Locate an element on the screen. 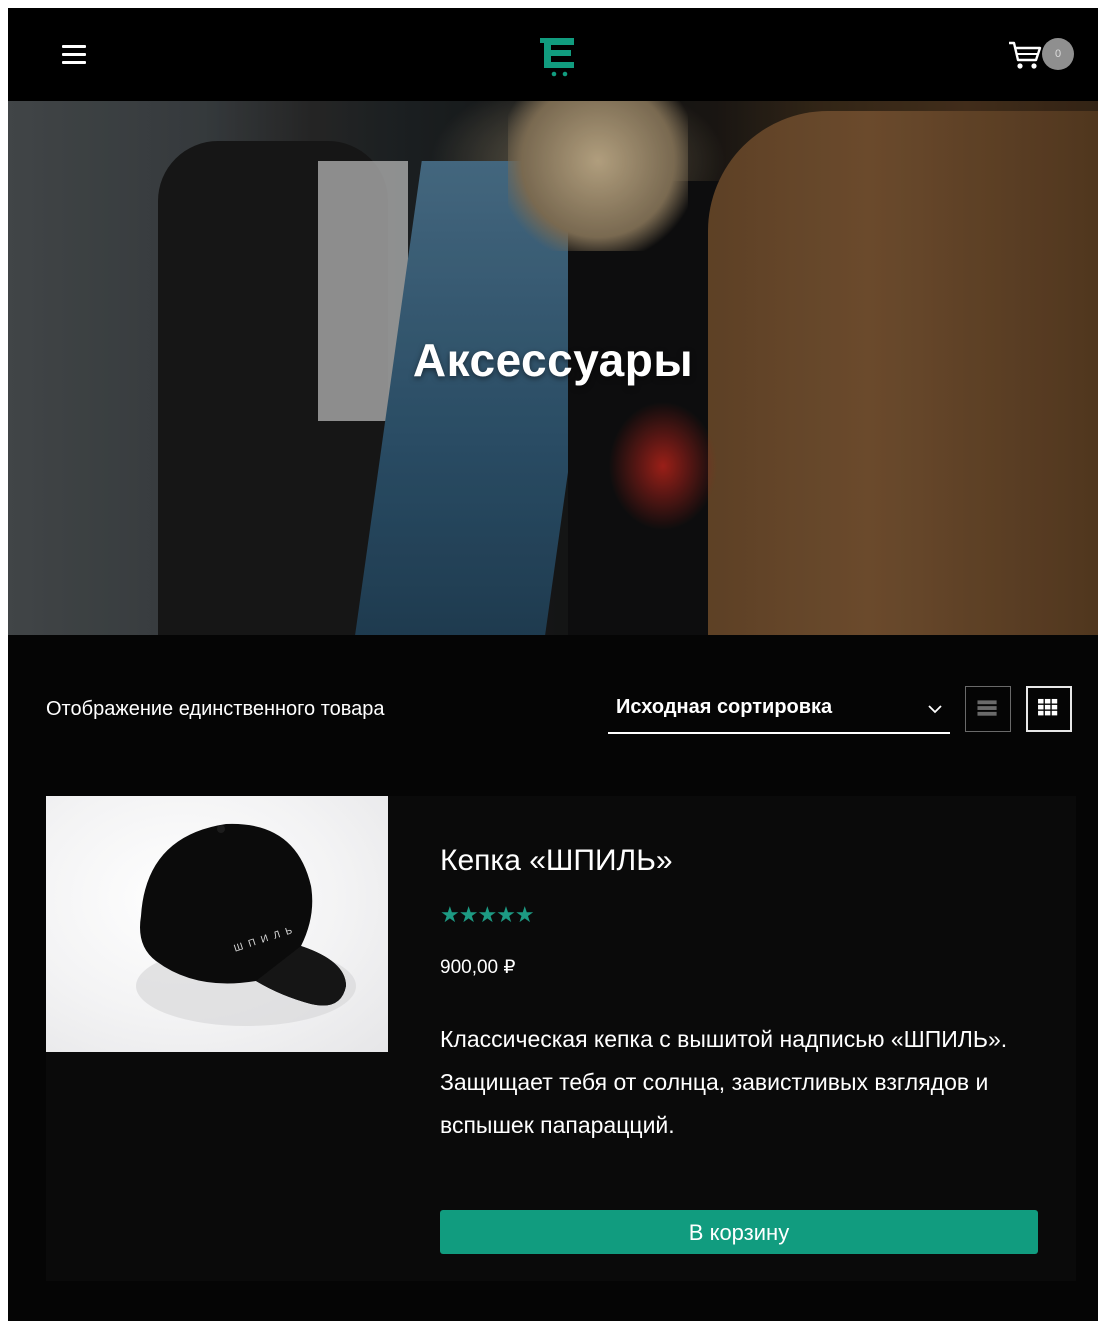  sort-select: Исходная сортировка is located at coordinates (779, 711).